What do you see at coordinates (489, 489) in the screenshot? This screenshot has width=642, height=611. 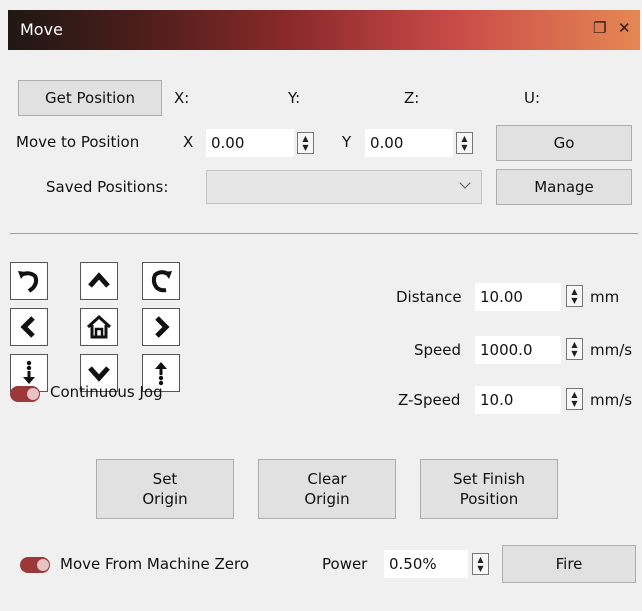 I see `set-finish-position-button: Set Finish Position` at bounding box center [489, 489].